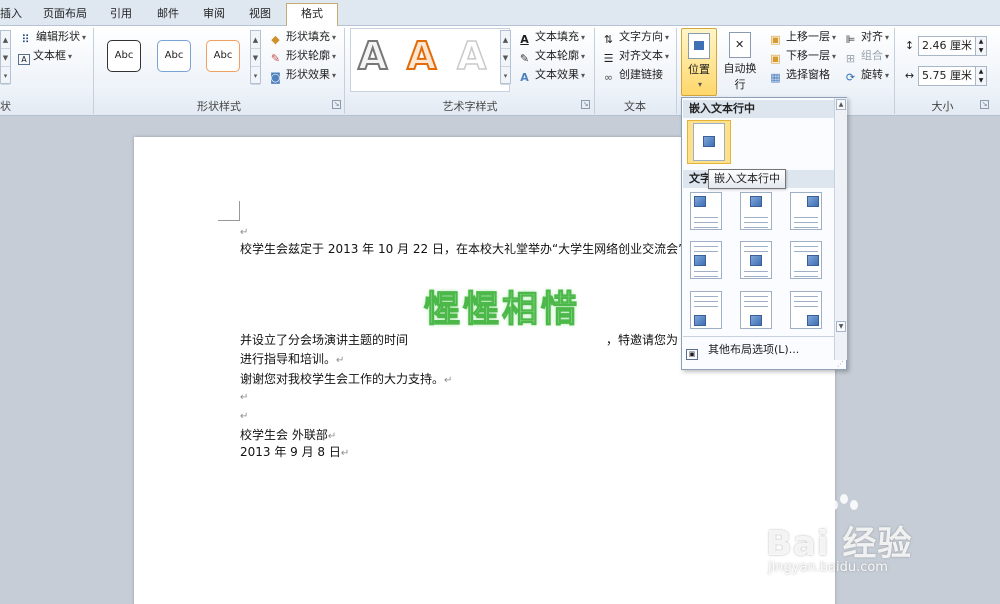  Describe the element at coordinates (981, 46) in the screenshot. I see `shape-height-spinner: ▲ ▼` at that location.